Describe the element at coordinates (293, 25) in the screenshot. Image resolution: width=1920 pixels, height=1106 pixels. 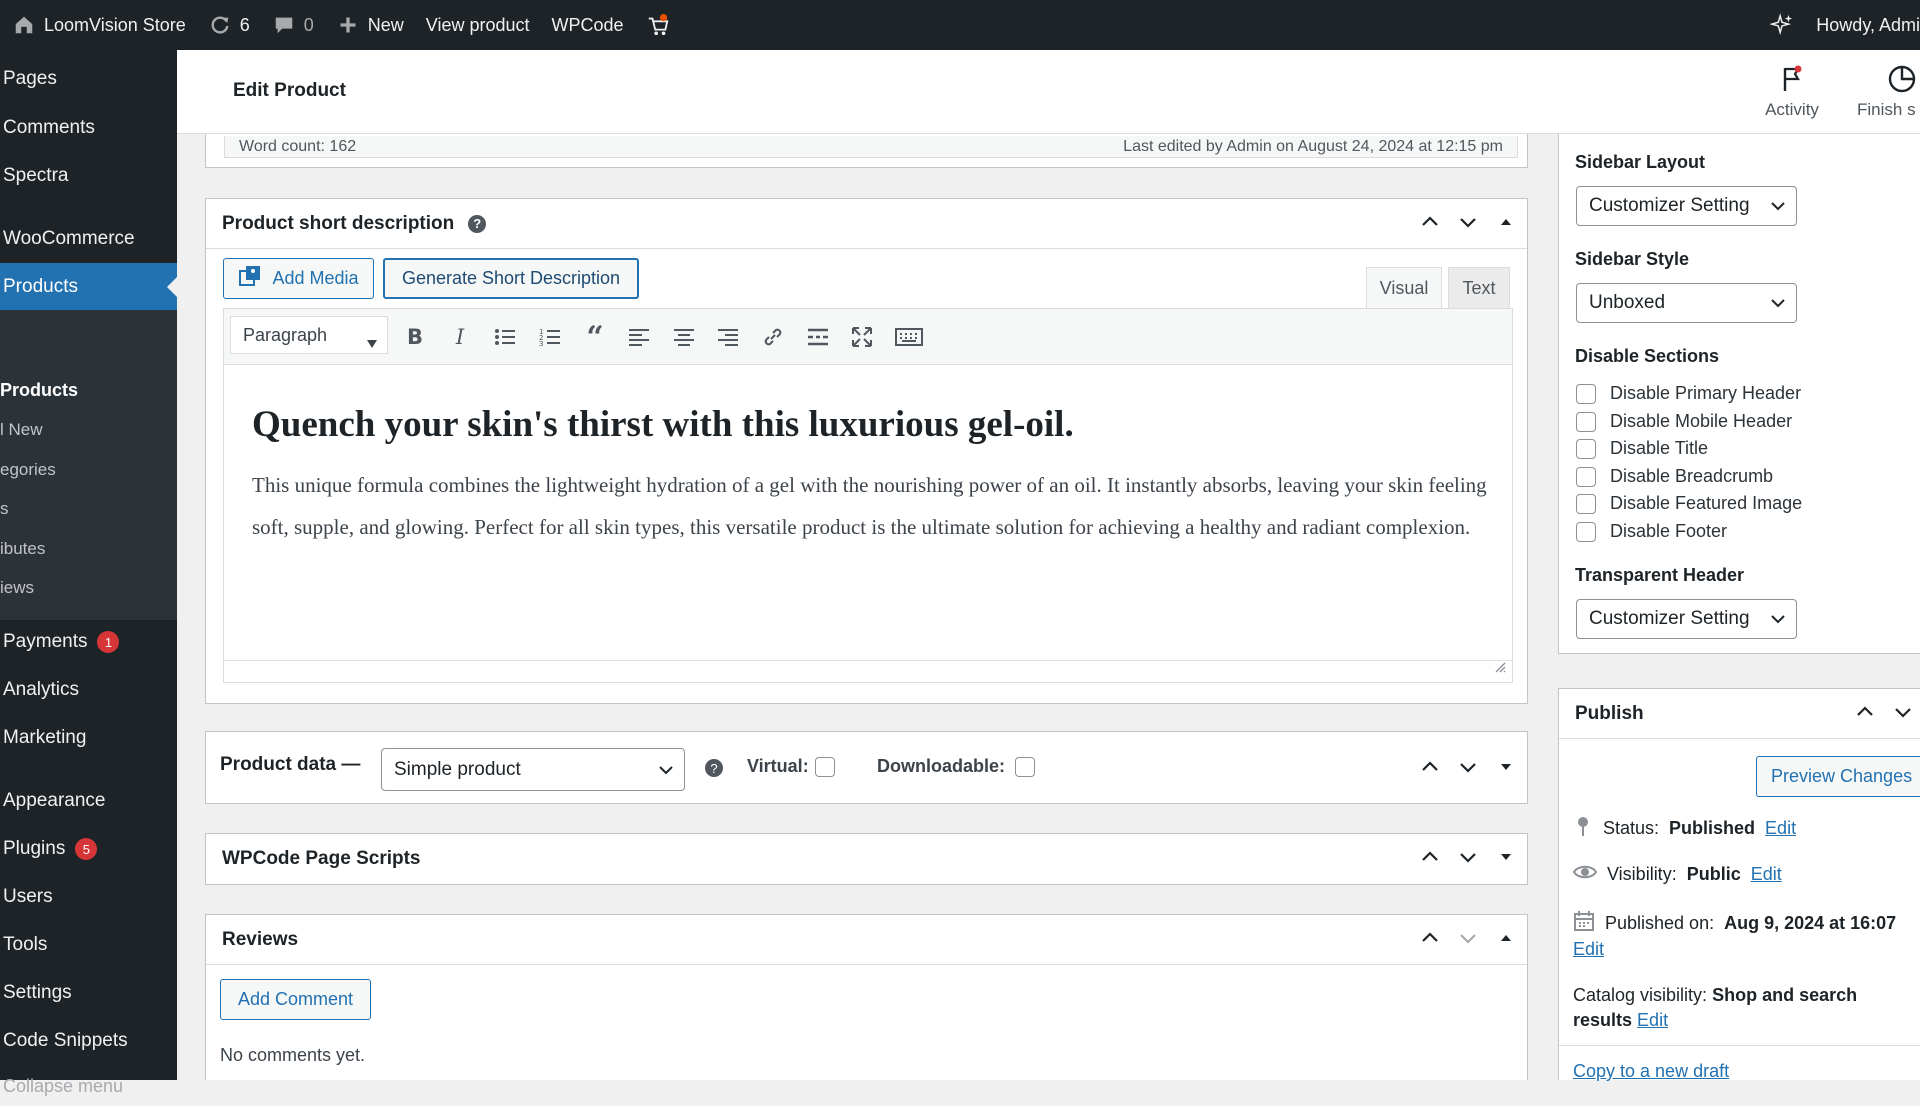
I see `comments-link: 0` at that location.